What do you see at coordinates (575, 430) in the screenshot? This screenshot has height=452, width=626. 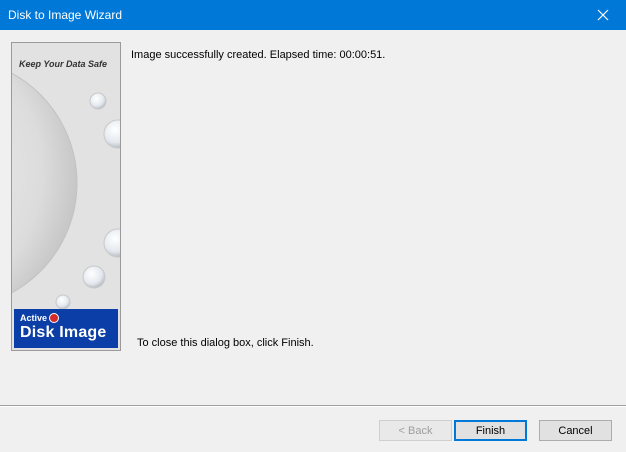 I see `cancel-button: Cancel` at bounding box center [575, 430].